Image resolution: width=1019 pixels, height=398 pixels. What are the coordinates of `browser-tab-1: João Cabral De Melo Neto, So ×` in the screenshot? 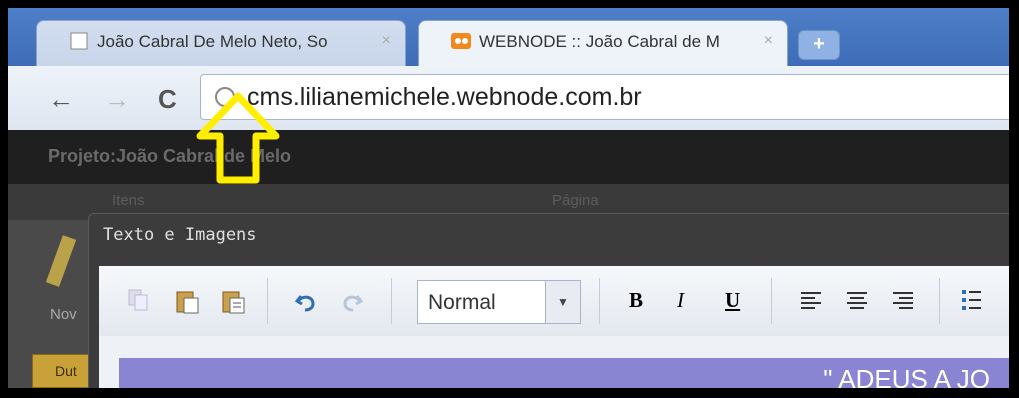 It's located at (221, 43).